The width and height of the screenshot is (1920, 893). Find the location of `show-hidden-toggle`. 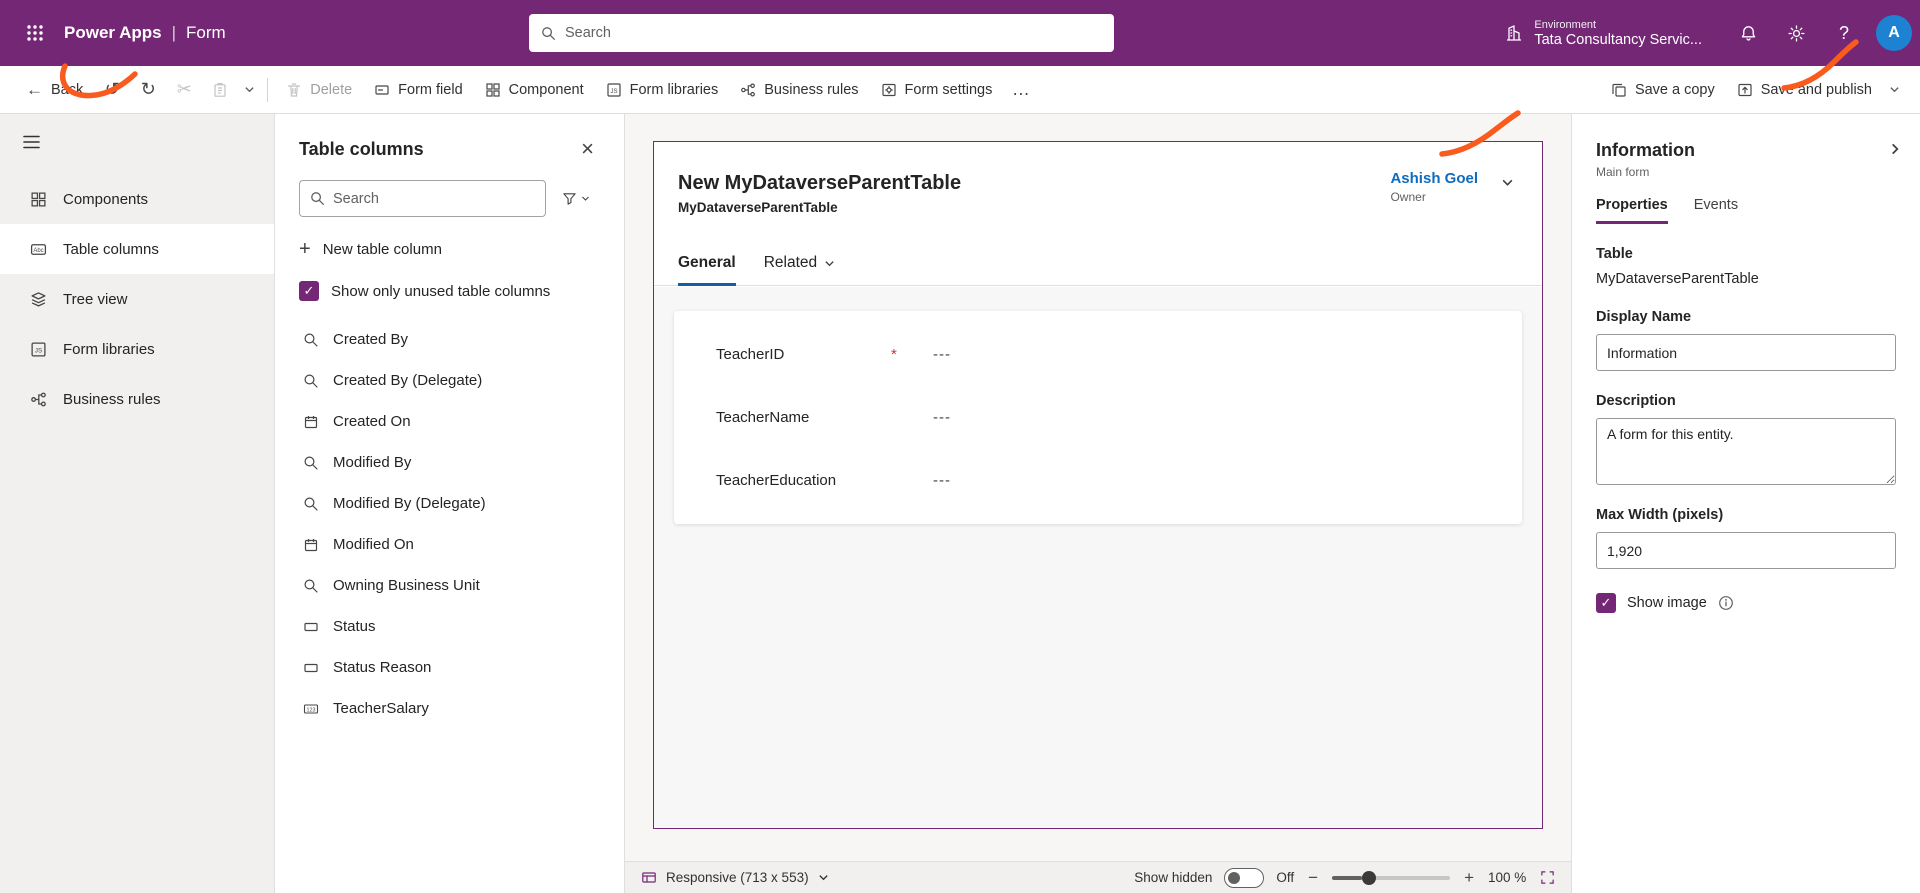

show-hidden-toggle is located at coordinates (1244, 877).